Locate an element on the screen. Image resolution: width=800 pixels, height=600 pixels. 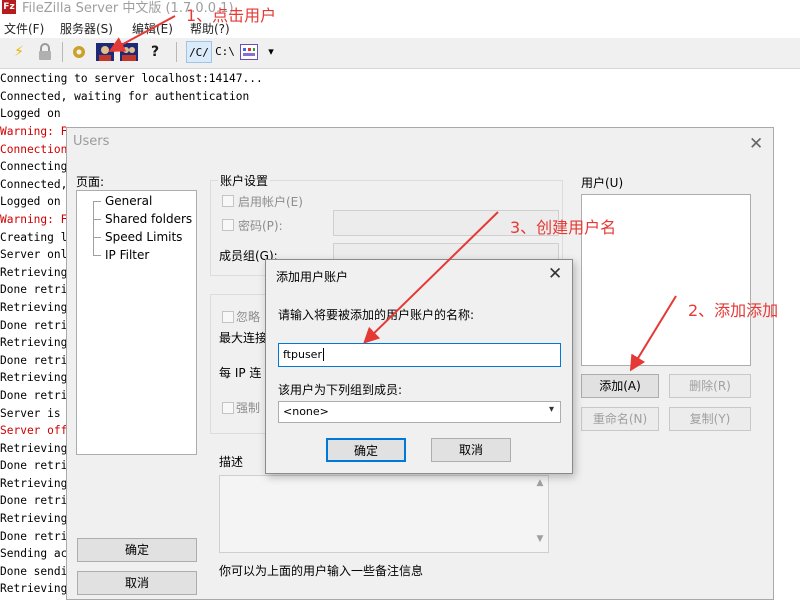
annotation-step3: 3、创建用户名 is located at coordinates (563, 227).